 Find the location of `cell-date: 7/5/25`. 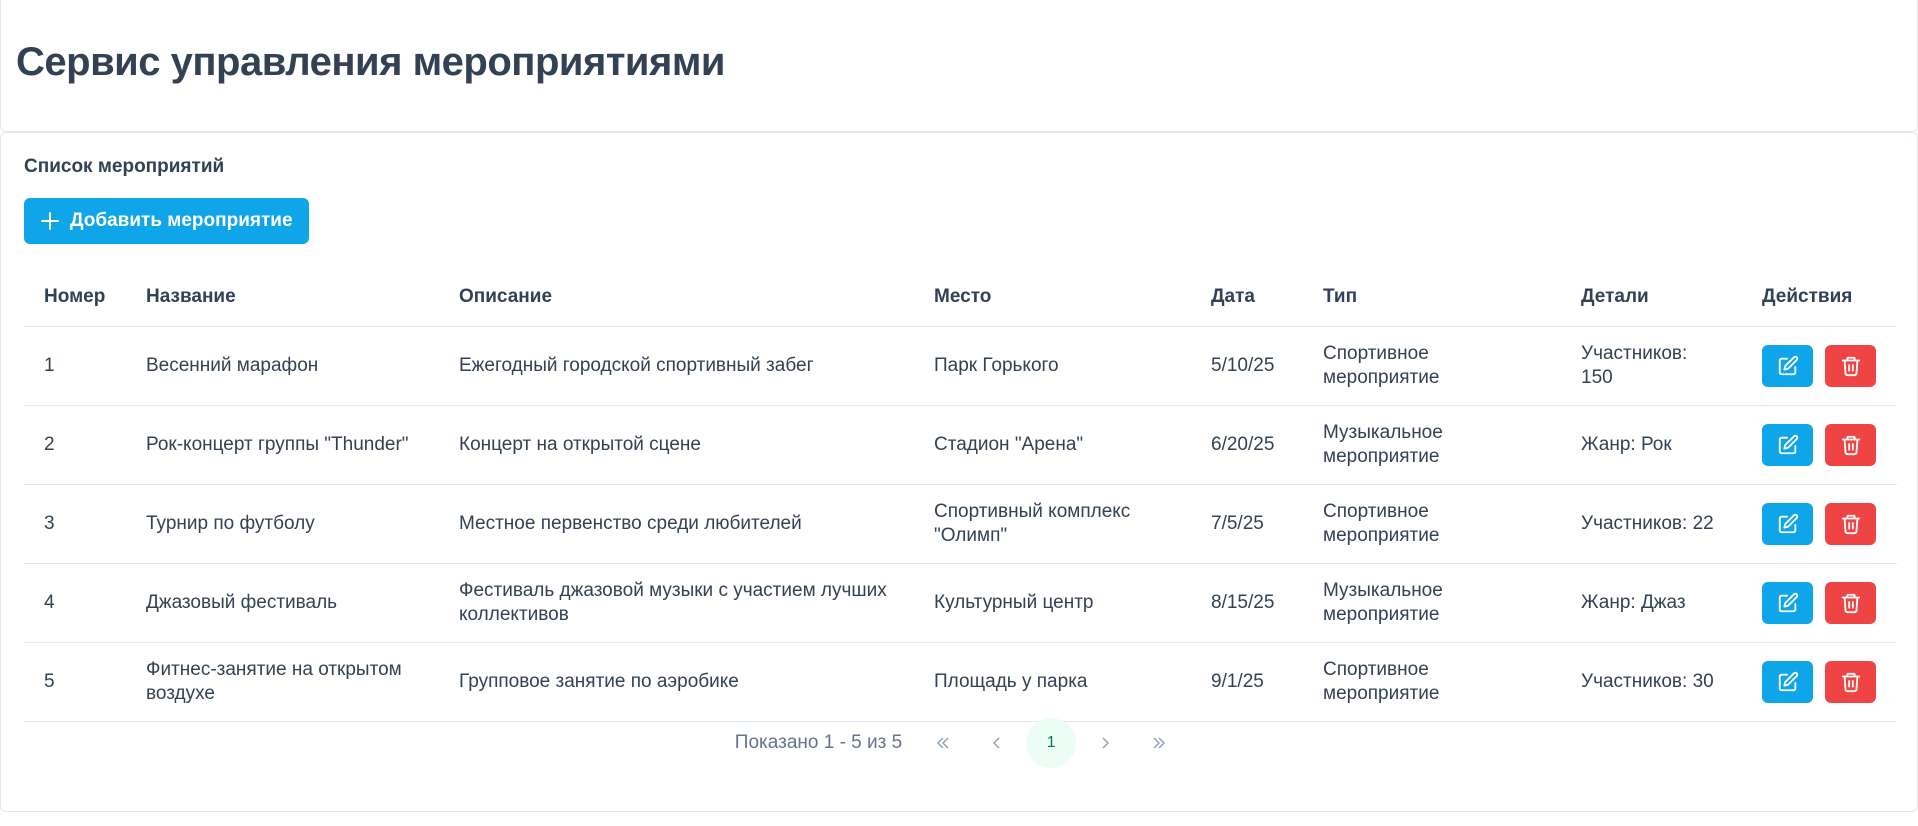

cell-date: 7/5/25 is located at coordinates (1247, 524).